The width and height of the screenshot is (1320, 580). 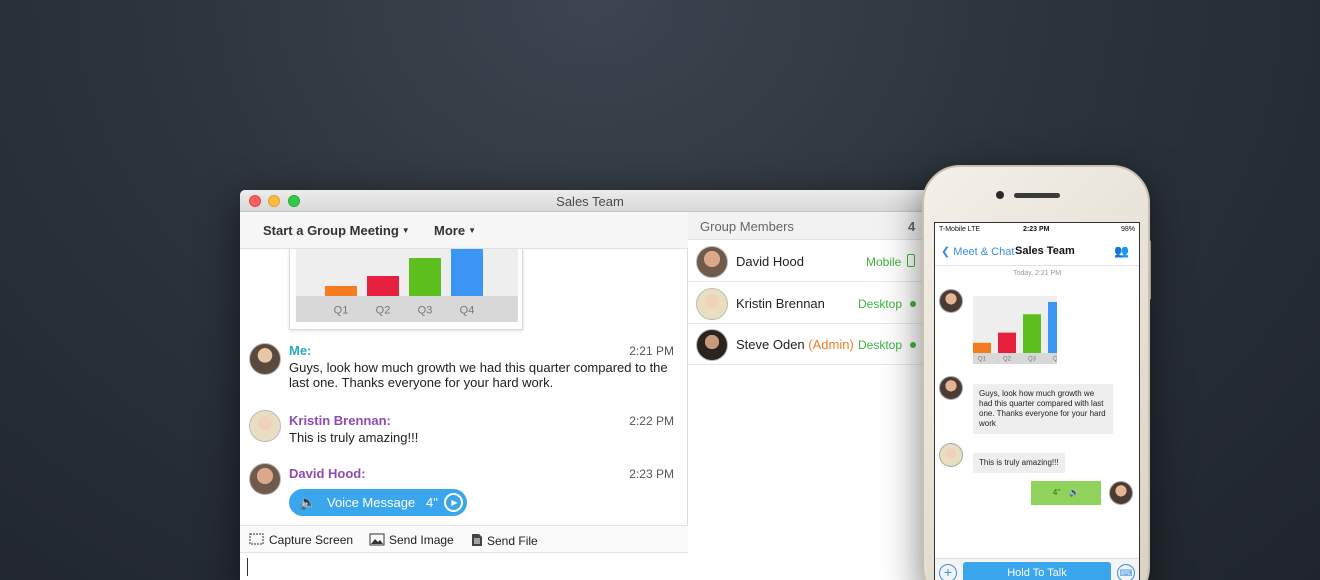 What do you see at coordinates (257, 541) in the screenshot?
I see `capture-screen-icon` at bounding box center [257, 541].